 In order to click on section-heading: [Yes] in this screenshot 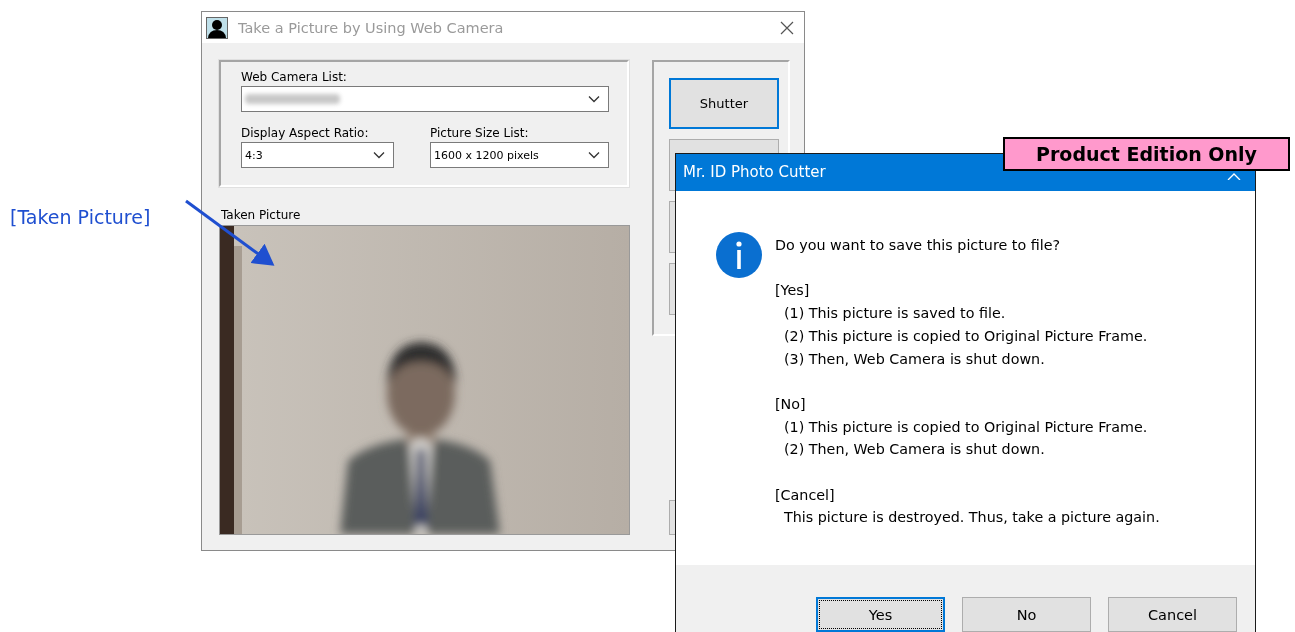, I will do `click(793, 291)`.